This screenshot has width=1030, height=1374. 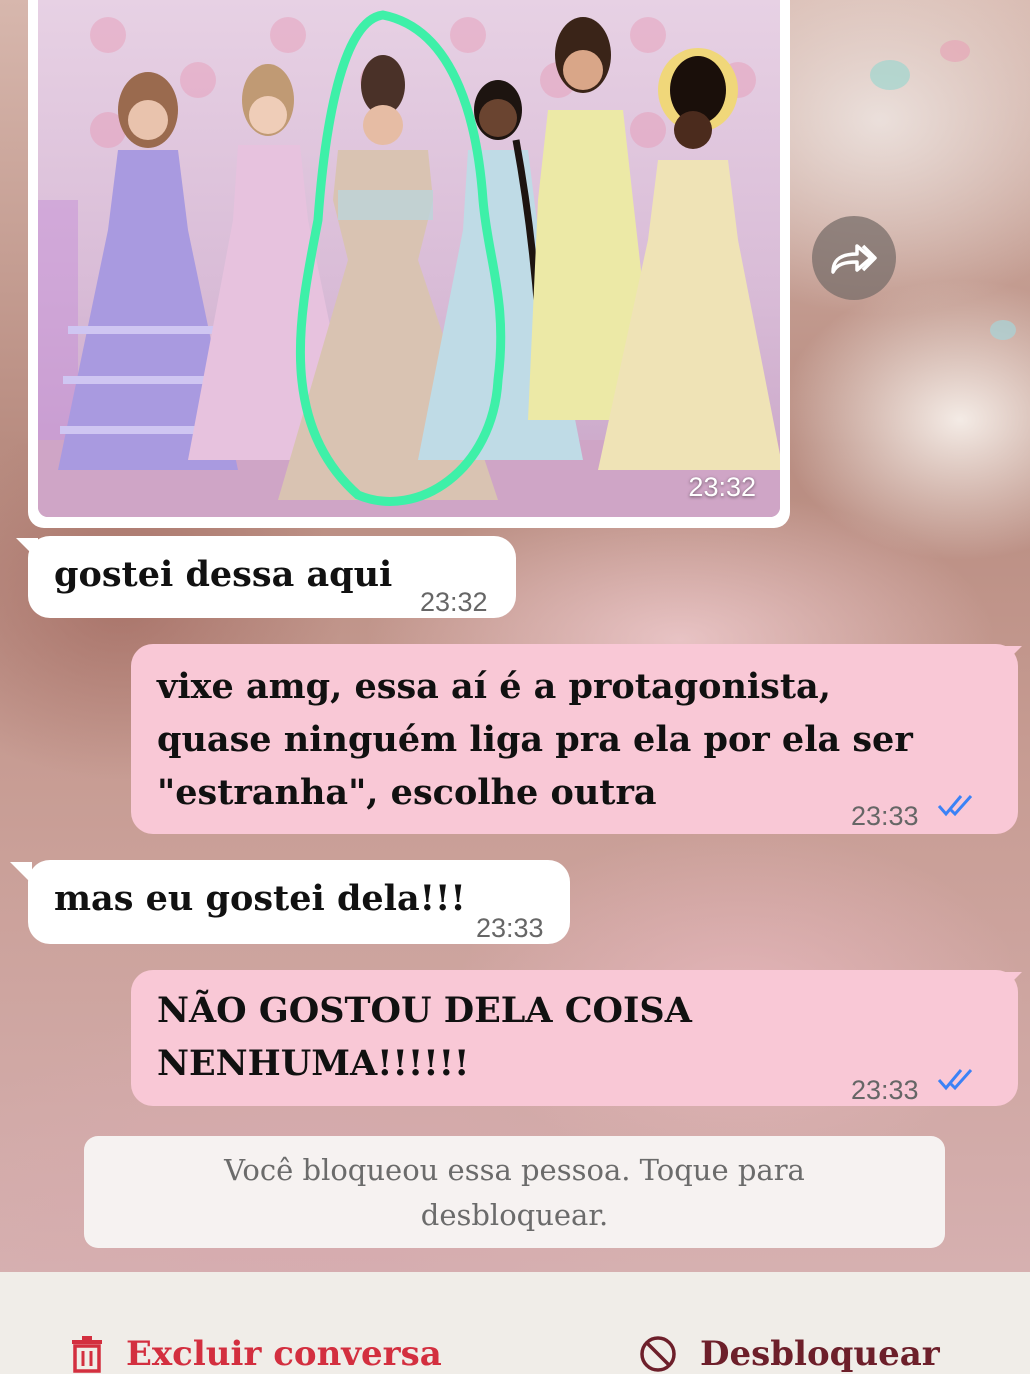 What do you see at coordinates (223, 574) in the screenshot?
I see `message-text: gostei dessa aqui` at bounding box center [223, 574].